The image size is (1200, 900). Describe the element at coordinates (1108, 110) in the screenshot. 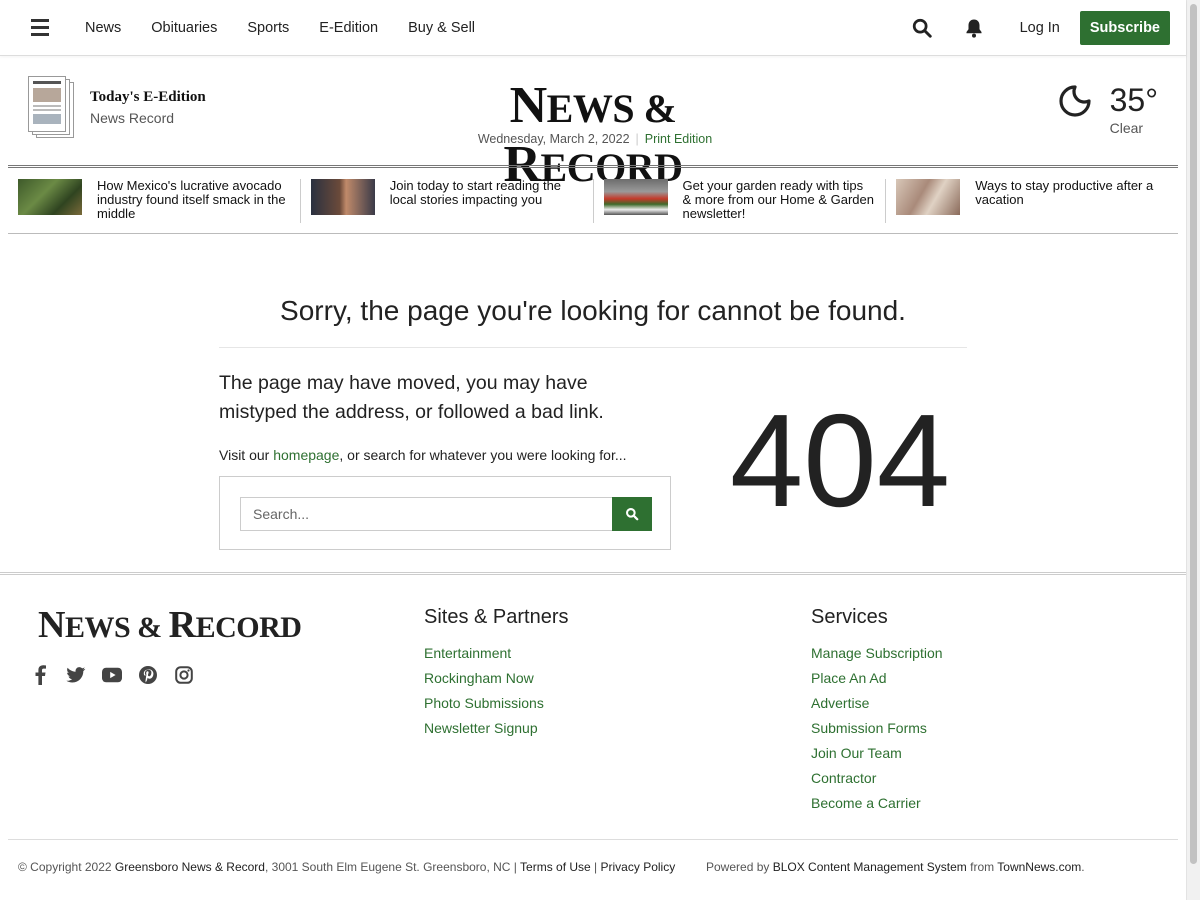

I see `weather-widget: 35° Clear` at that location.